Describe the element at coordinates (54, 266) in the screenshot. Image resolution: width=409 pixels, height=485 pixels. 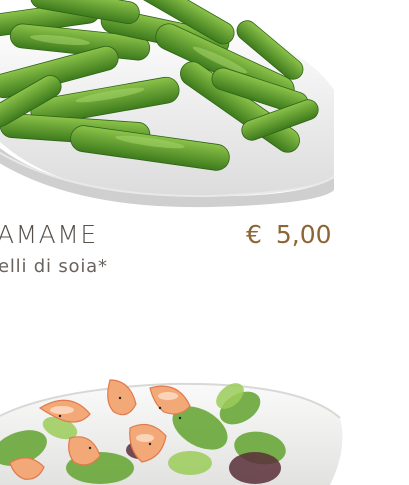
I see `item-description: elli di soia*` at that location.